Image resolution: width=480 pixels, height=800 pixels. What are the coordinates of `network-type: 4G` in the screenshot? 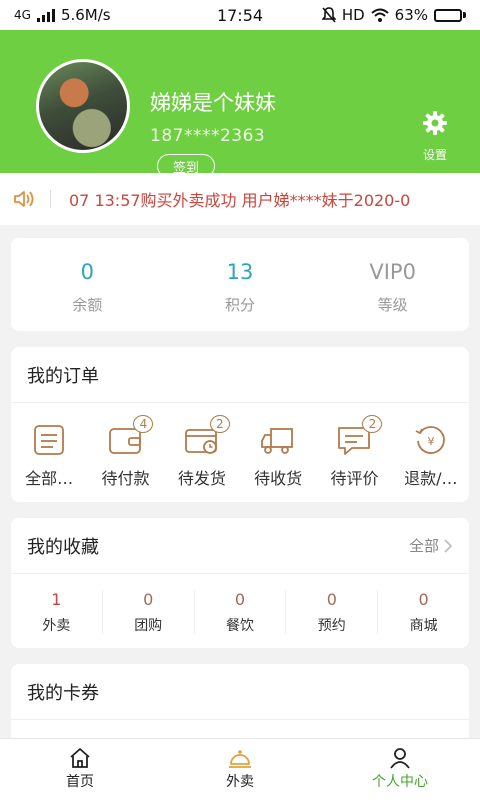 It's located at (22, 15).